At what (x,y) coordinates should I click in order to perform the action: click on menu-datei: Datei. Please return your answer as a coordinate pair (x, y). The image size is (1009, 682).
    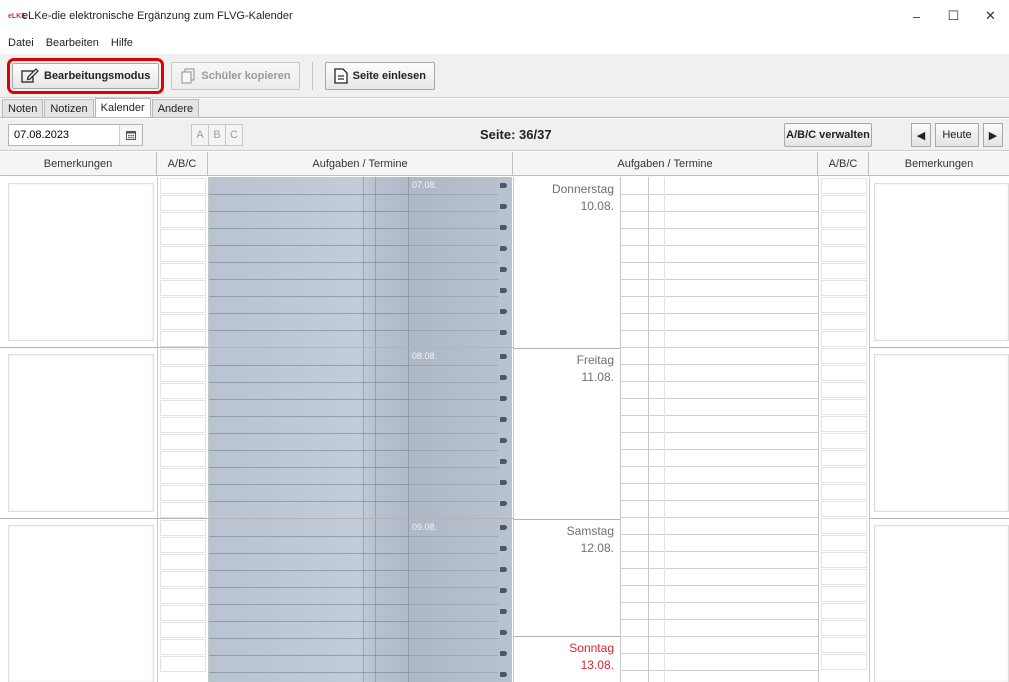
    Looking at the image, I should click on (21, 43).